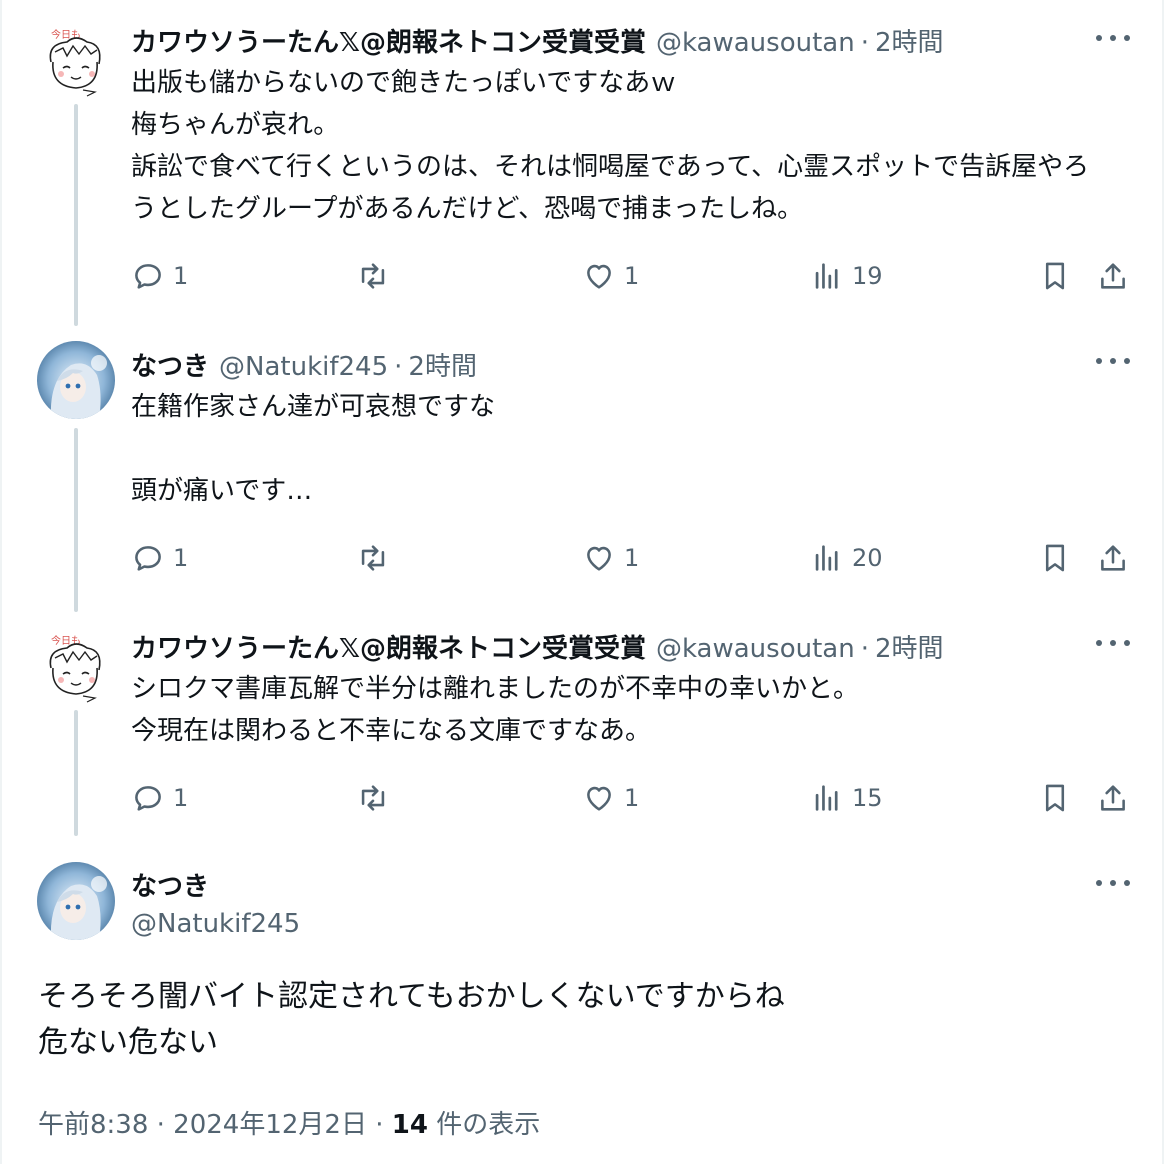  Describe the element at coordinates (867, 276) in the screenshot. I see `view-count: 19` at that location.